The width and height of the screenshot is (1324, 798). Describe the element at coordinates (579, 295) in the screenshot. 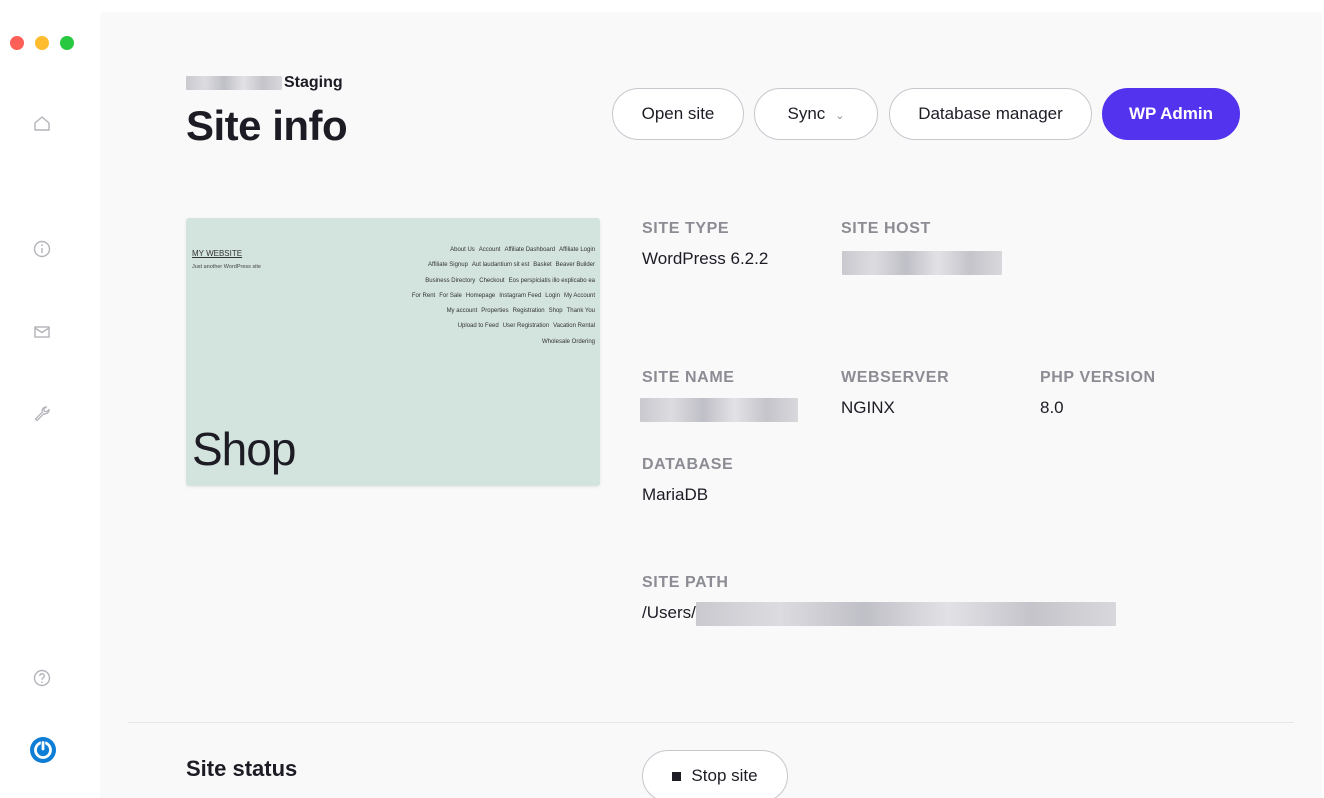

I see `preview-nav-item: My Account` at that location.